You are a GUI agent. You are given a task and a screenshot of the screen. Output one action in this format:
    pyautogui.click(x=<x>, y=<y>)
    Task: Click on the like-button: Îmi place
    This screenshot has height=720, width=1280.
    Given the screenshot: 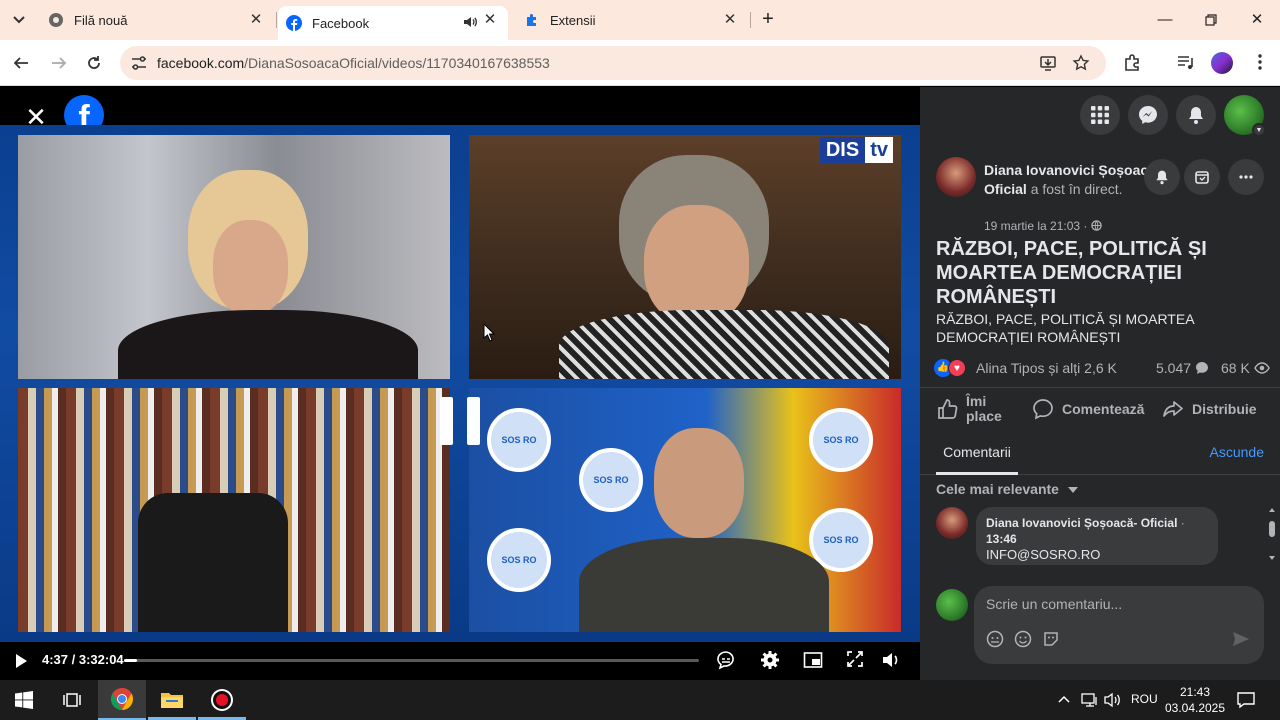 What is the action you would take?
    pyautogui.click(x=976, y=409)
    